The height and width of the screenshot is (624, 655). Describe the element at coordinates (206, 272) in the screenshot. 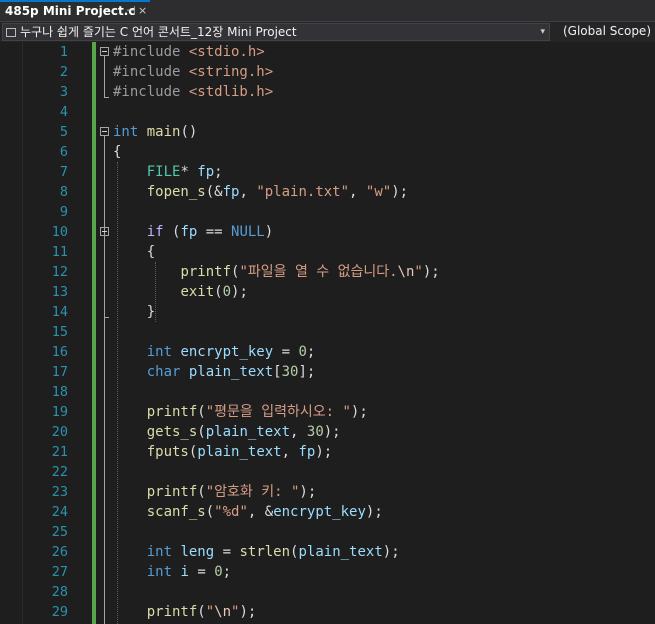

I see `code-token: printf` at that location.